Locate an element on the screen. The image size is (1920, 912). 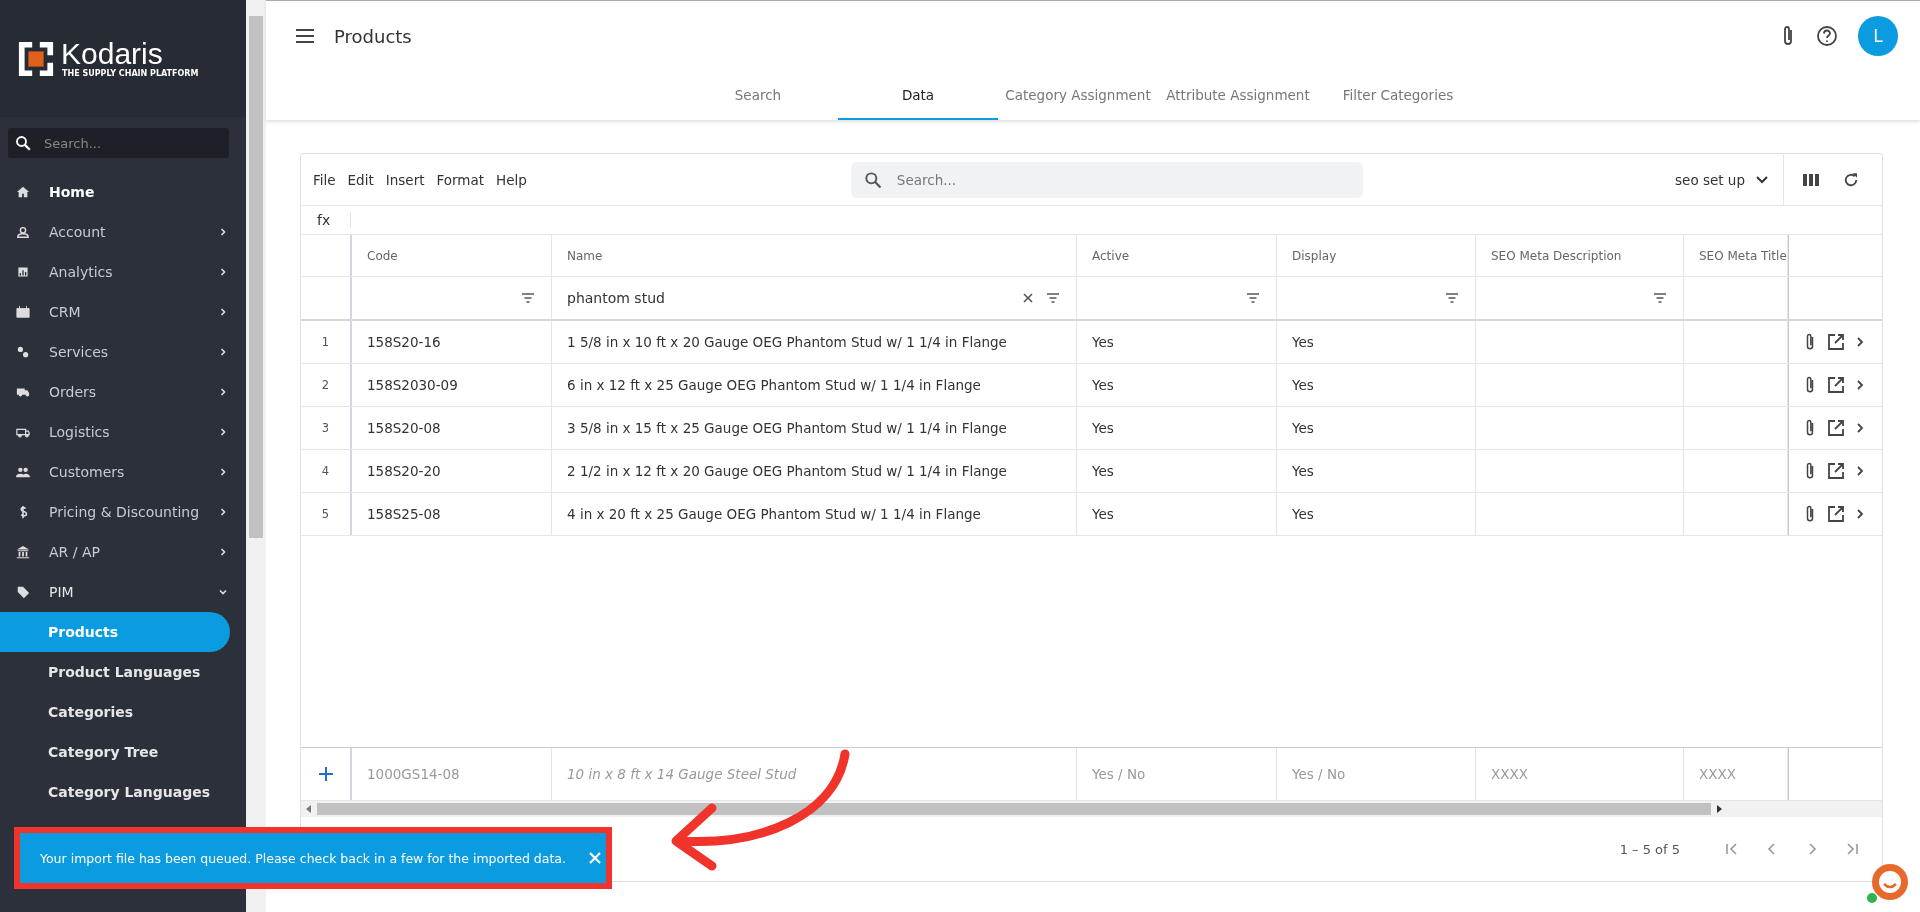
snackbar-message: Your import file has been queued. Please check back in a few for the imported data. is located at coordinates (303, 858).